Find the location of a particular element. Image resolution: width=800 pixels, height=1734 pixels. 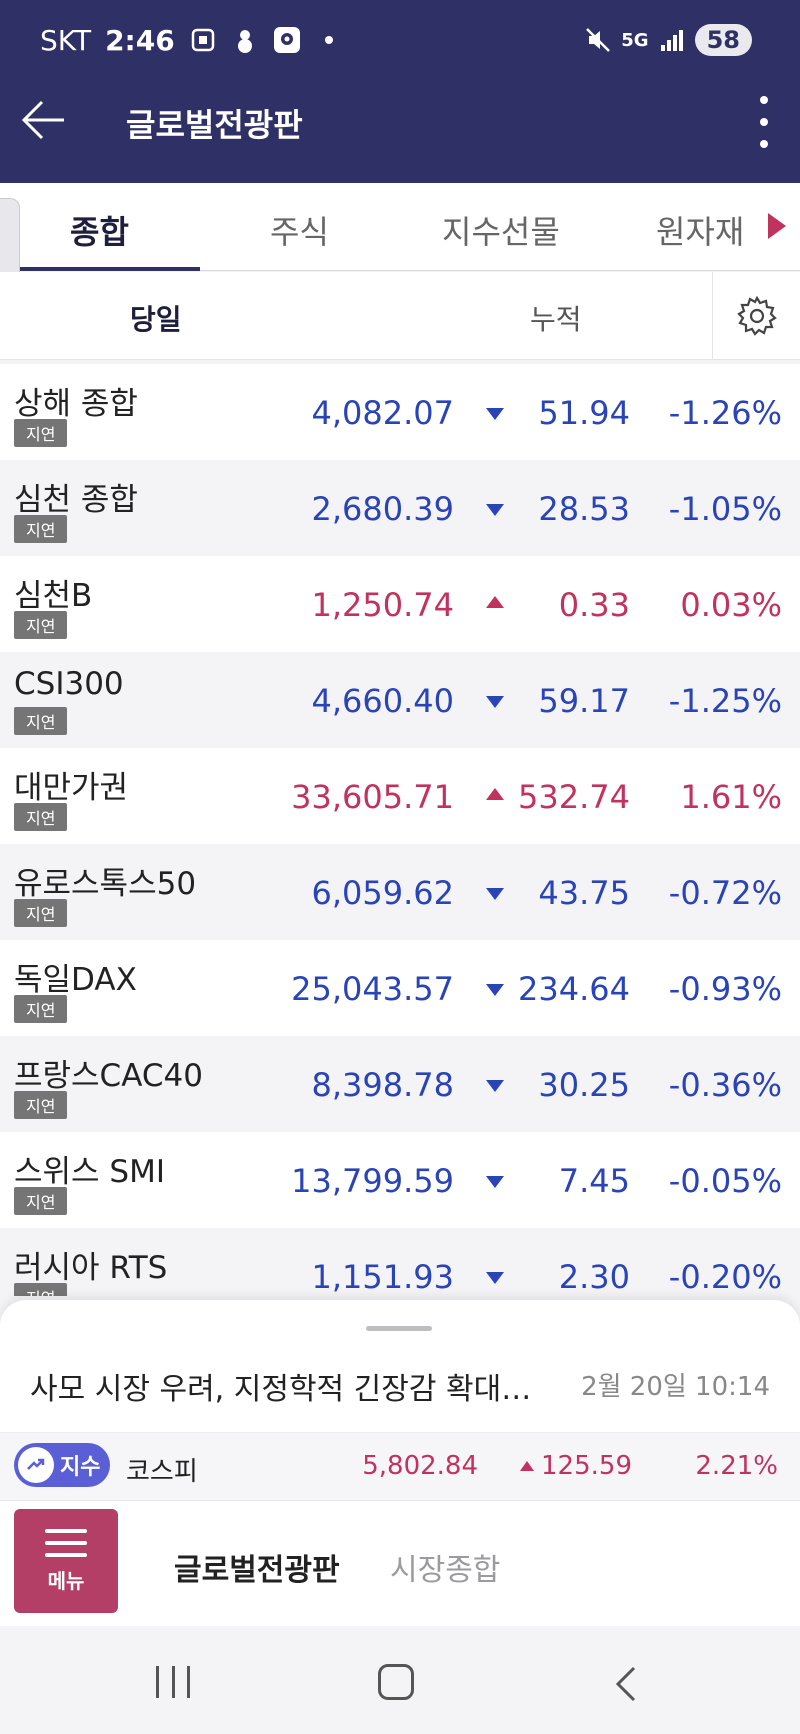

gear-icon is located at coordinates (756, 315).